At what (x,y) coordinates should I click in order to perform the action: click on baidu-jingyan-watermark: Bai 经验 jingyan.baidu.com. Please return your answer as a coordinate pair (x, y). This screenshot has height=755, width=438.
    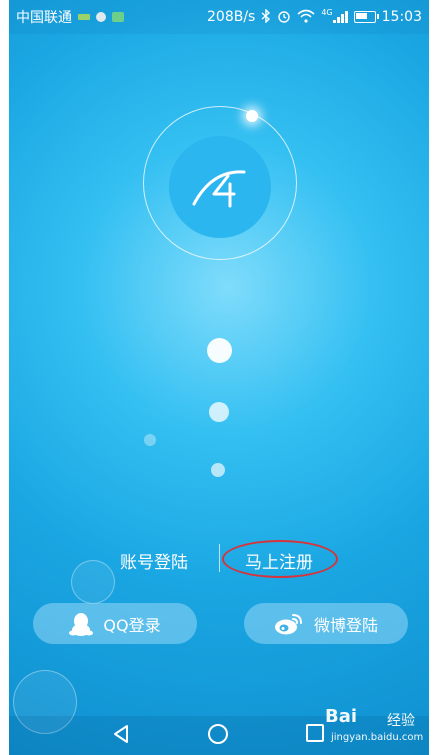
    Looking at the image, I should click on (374, 728).